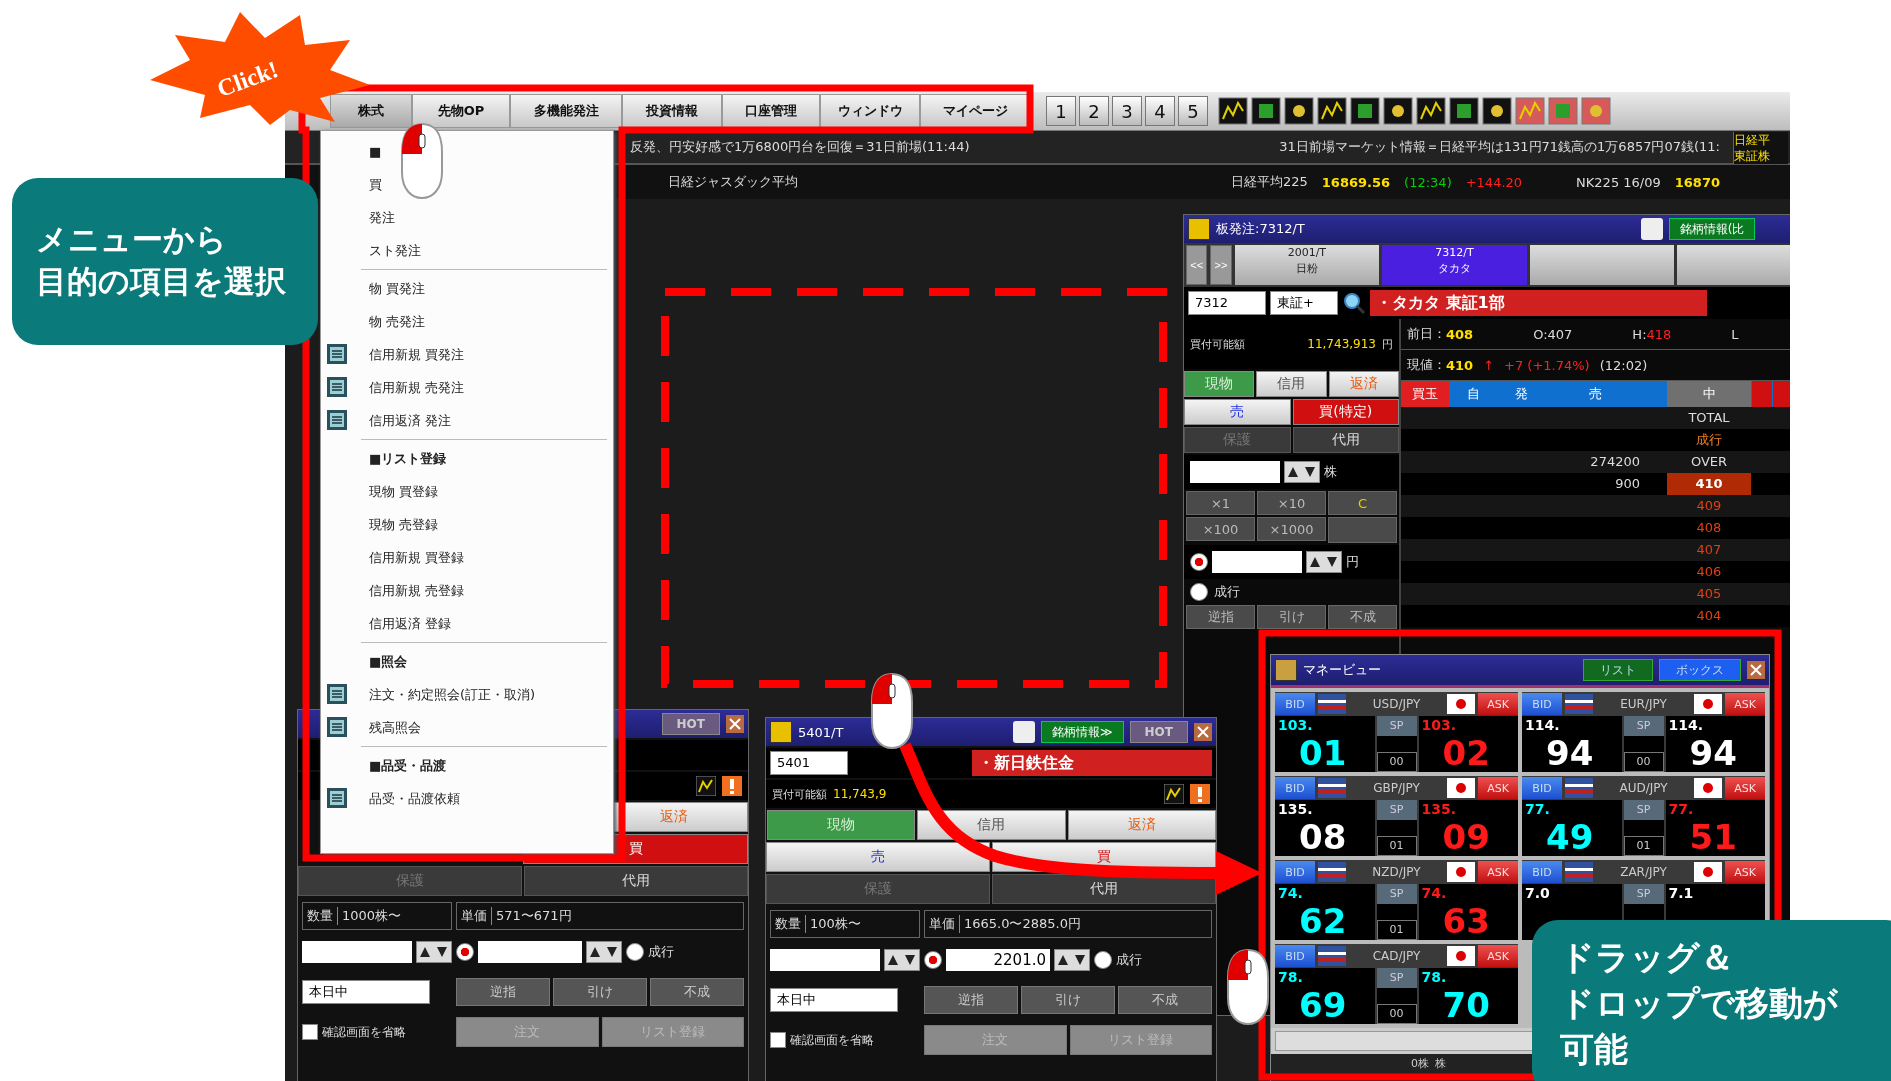 This screenshot has width=1891, height=1081. Describe the element at coordinates (1345, 412) in the screenshot. I see `side-button: 買(特定)` at that location.